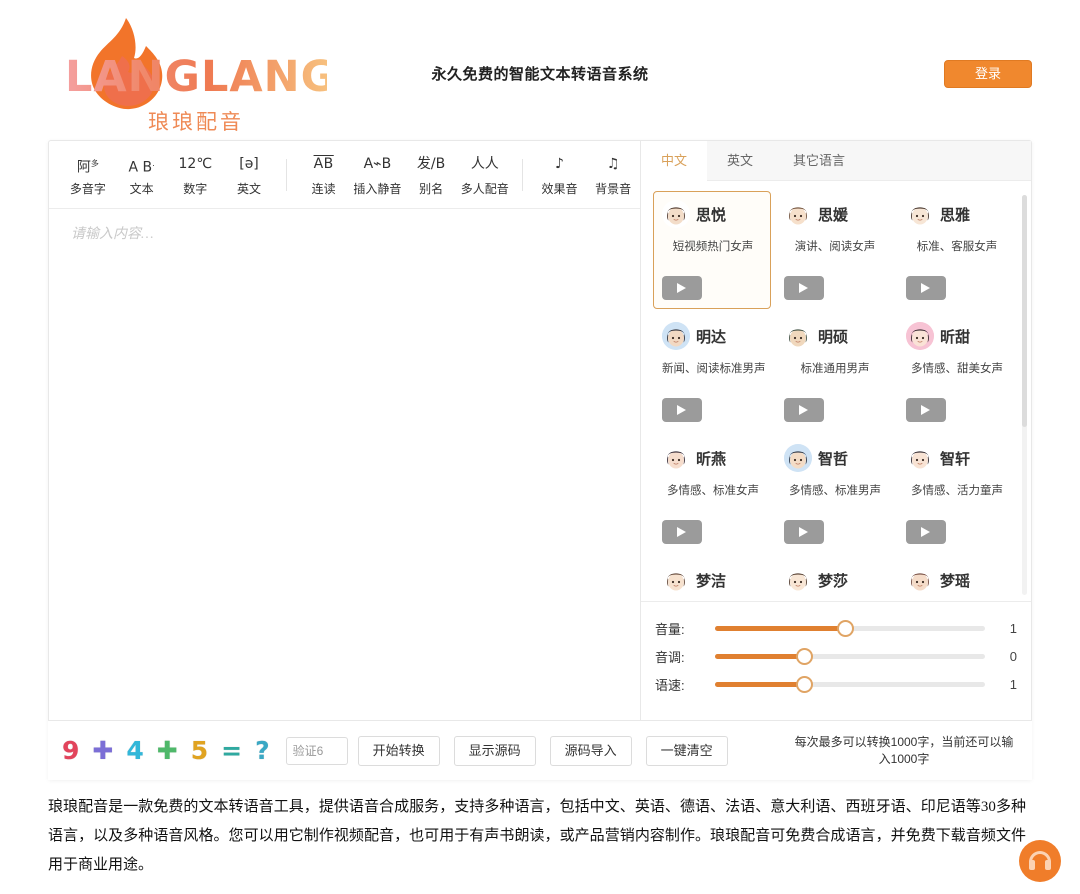 This screenshot has height=894, width=1080. Describe the element at coordinates (613, 175) in the screenshot. I see `tool-background-music: ♫ 背景音` at that location.